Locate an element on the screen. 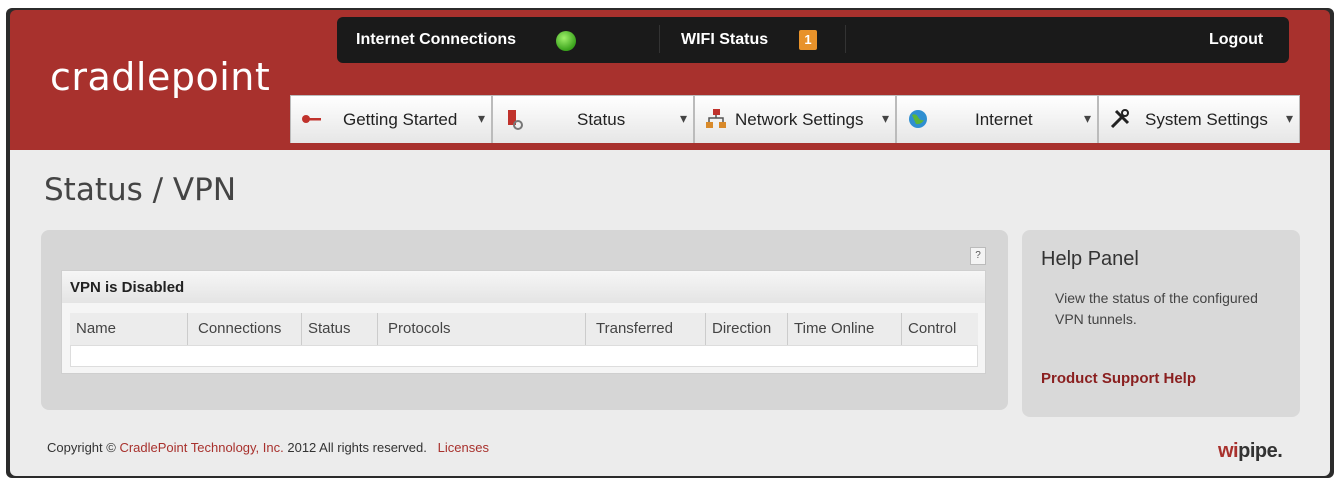 This screenshot has width=1340, height=481. column-name: Name is located at coordinates (129, 329).